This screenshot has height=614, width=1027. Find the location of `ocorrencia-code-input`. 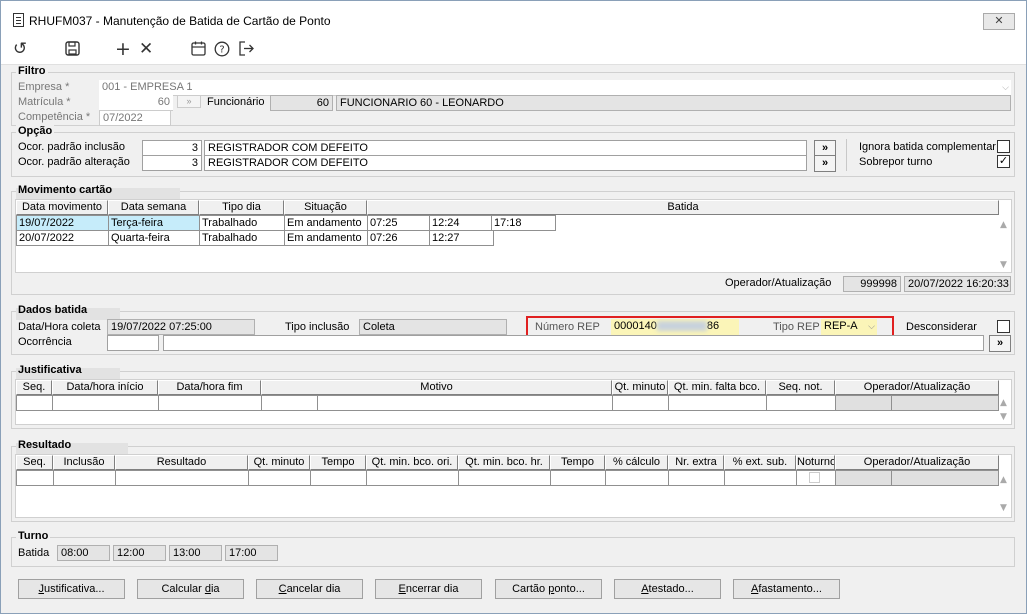

ocorrencia-code-input is located at coordinates (133, 343).